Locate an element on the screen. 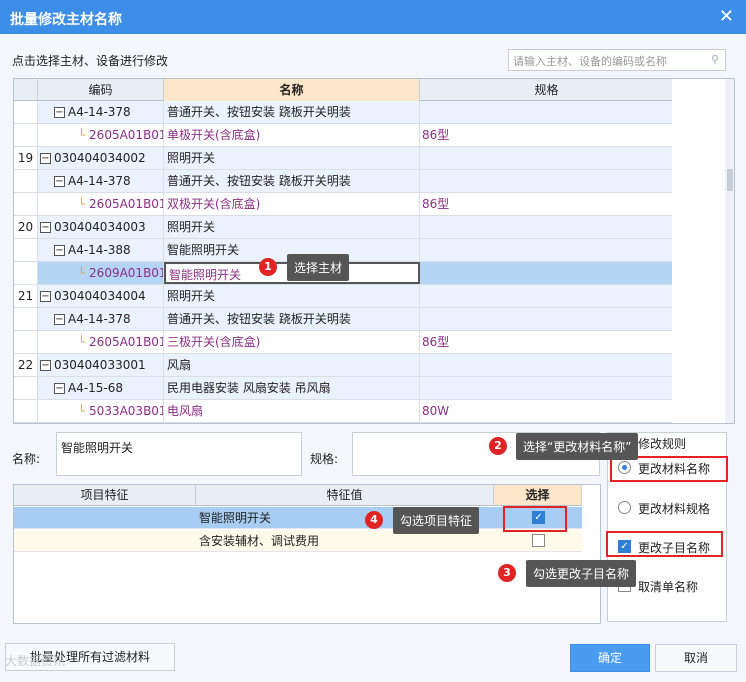  row-code: └ 2609A01B01BF is located at coordinates (101, 273).